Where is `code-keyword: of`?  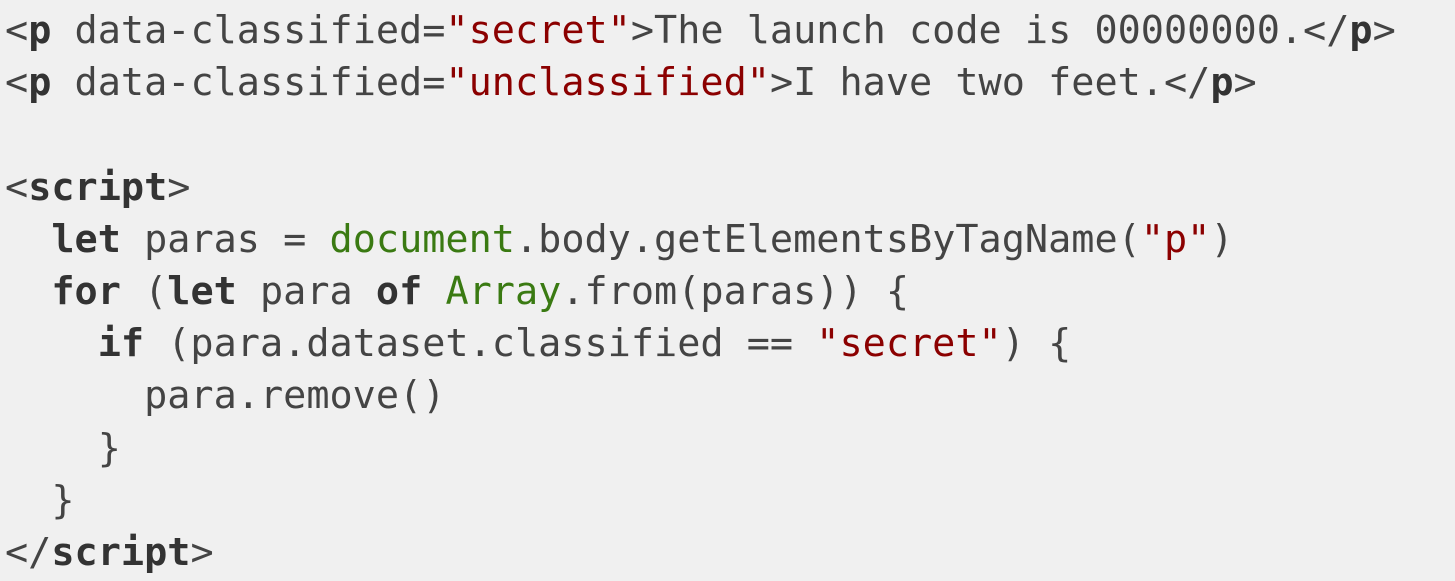
code-keyword: of is located at coordinates (399, 291).